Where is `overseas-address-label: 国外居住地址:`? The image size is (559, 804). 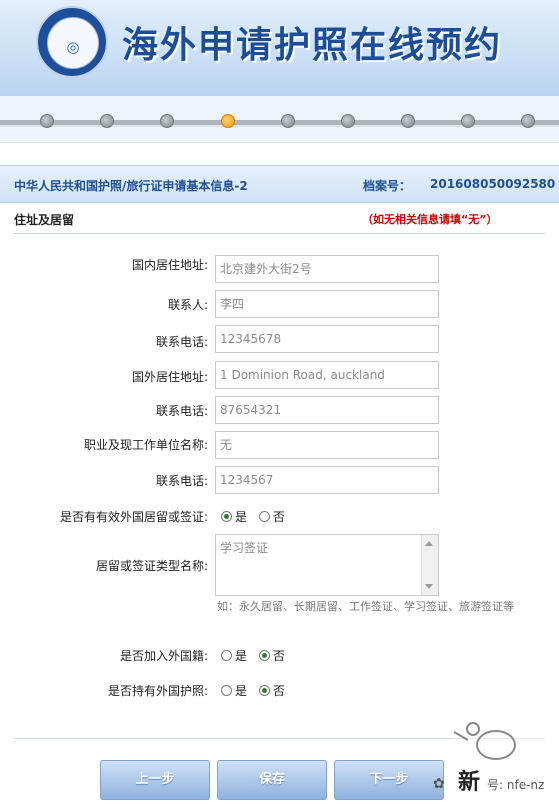 overseas-address-label: 国外居住地址: is located at coordinates (169, 377).